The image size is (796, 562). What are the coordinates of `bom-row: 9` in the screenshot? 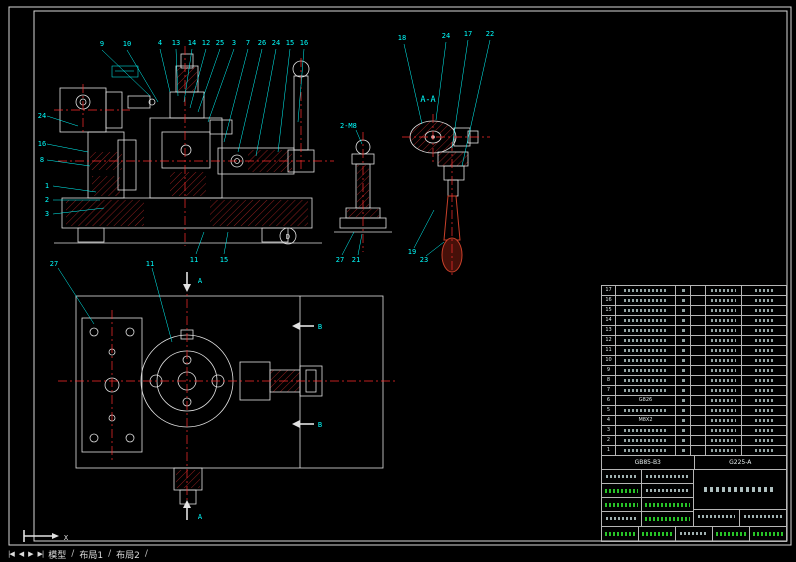 It's located at (694, 371).